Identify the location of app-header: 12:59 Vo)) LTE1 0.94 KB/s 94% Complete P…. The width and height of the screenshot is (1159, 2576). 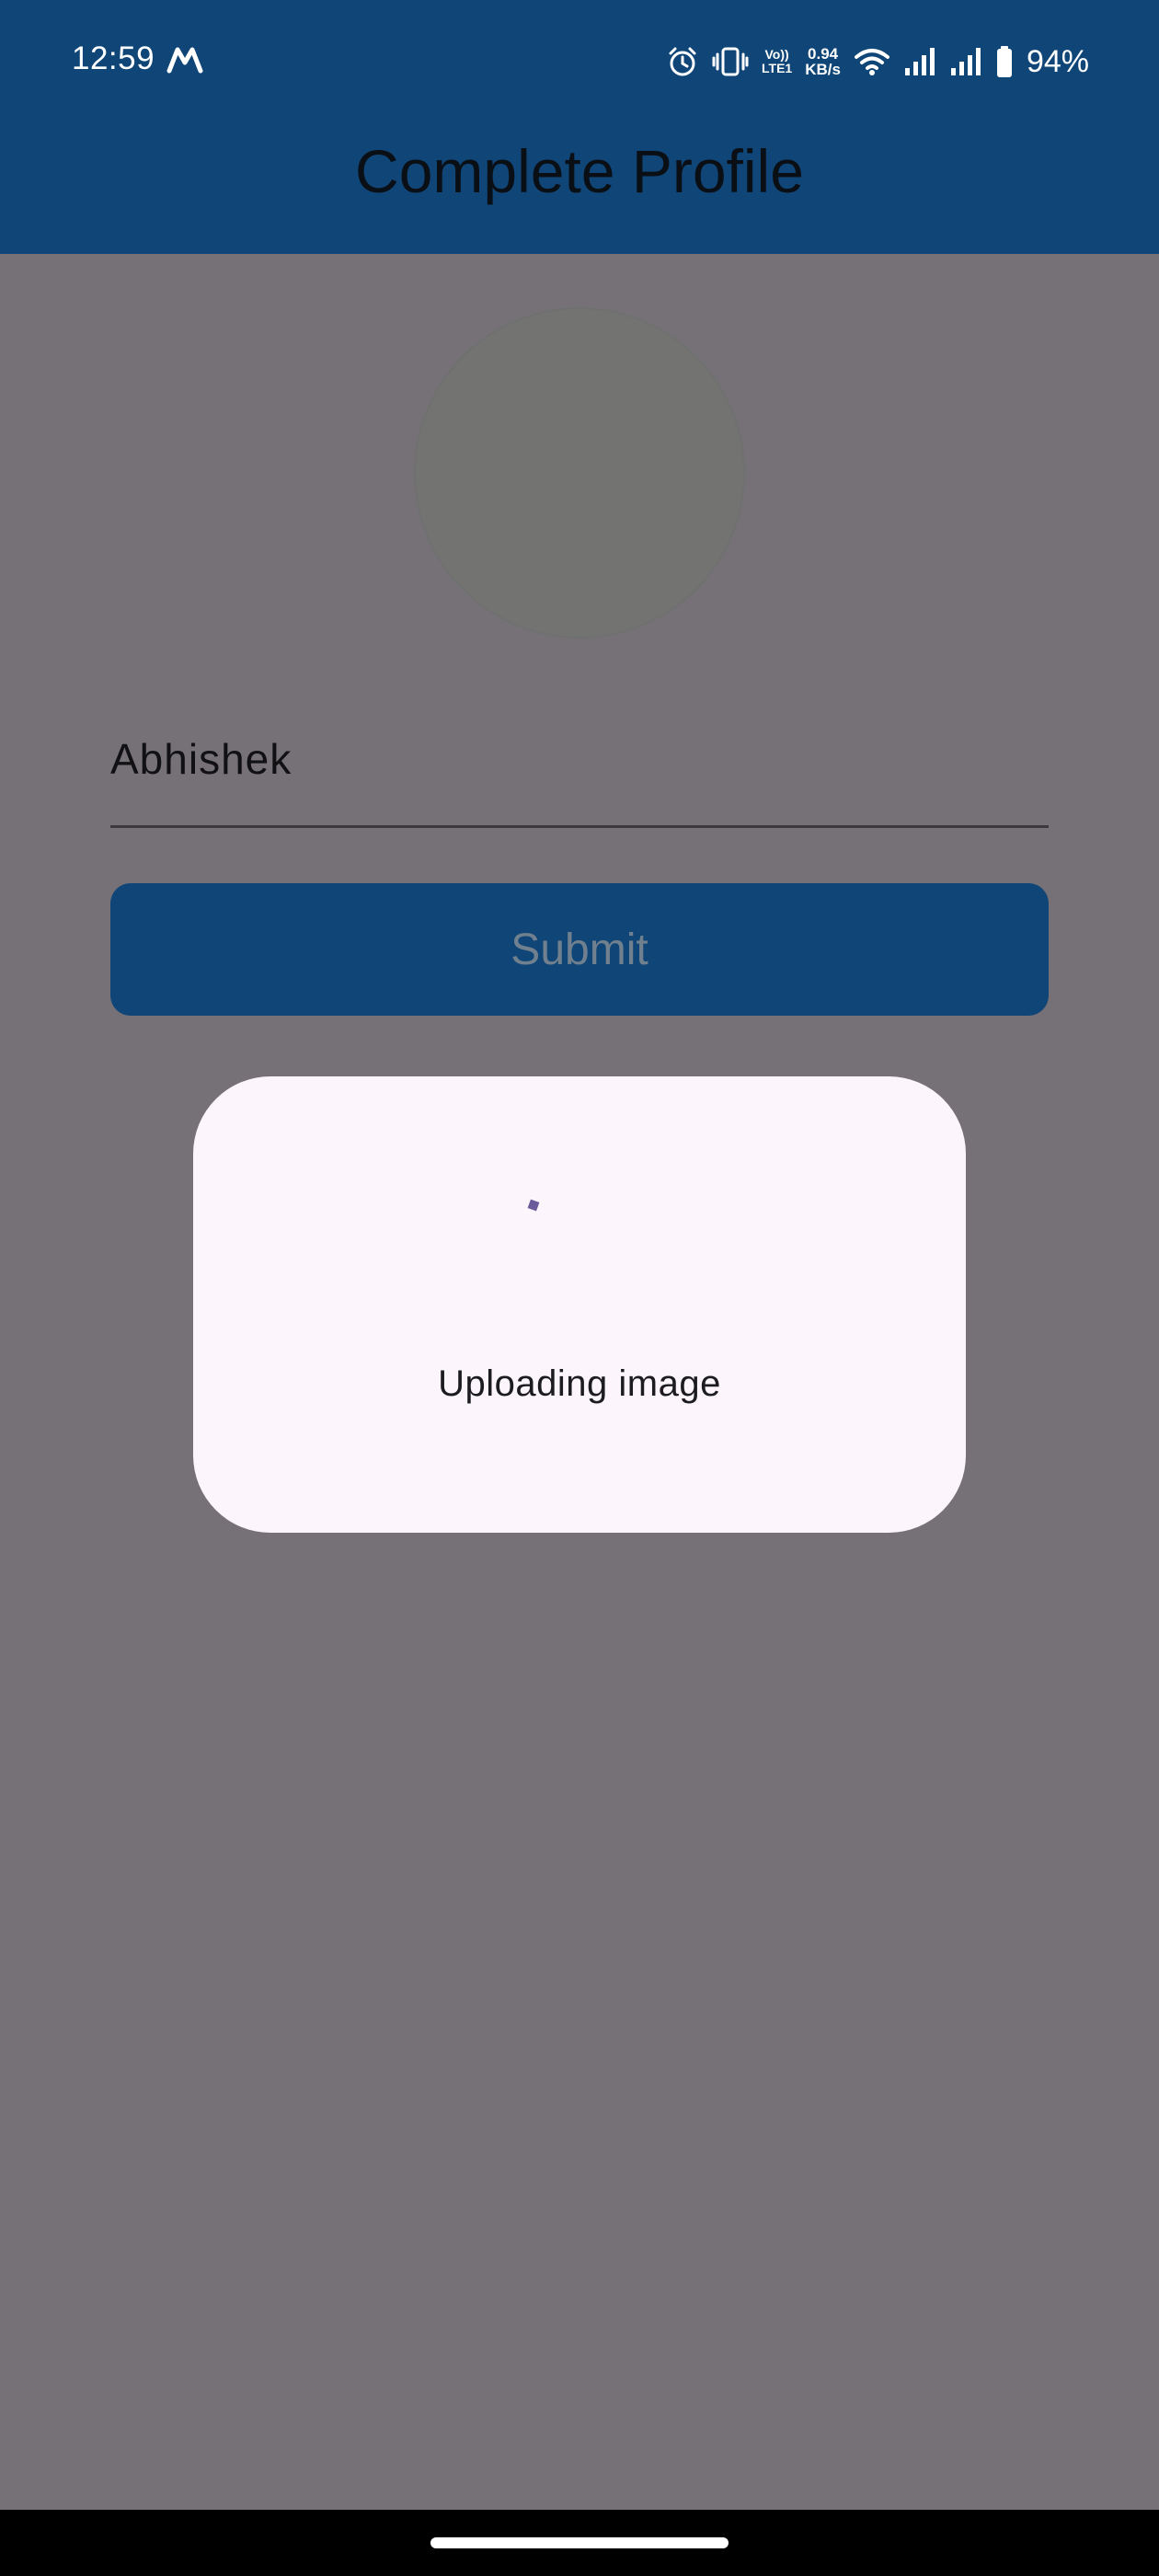
(579, 127).